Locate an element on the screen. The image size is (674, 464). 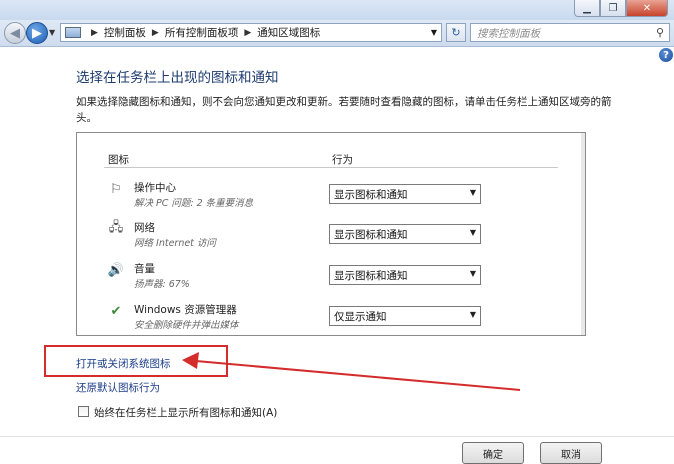
annotation-arrow-head is located at coordinates (190, 360).